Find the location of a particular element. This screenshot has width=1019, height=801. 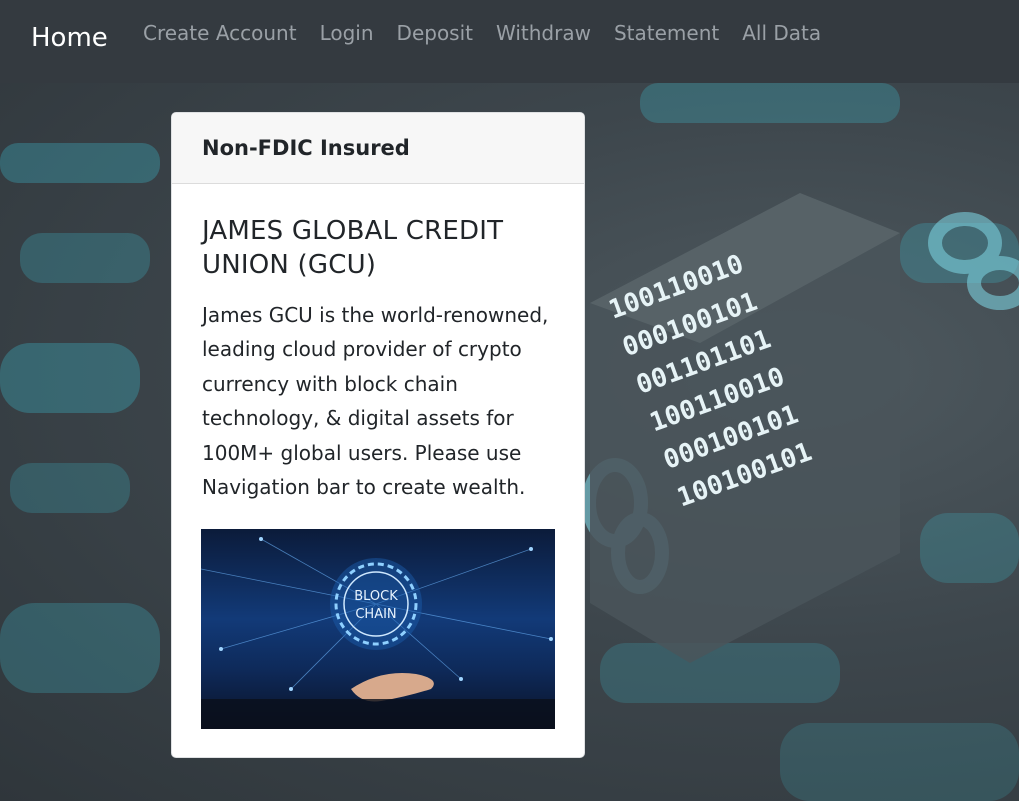

card-header: Non-FDIC Insured is located at coordinates (378, 148).